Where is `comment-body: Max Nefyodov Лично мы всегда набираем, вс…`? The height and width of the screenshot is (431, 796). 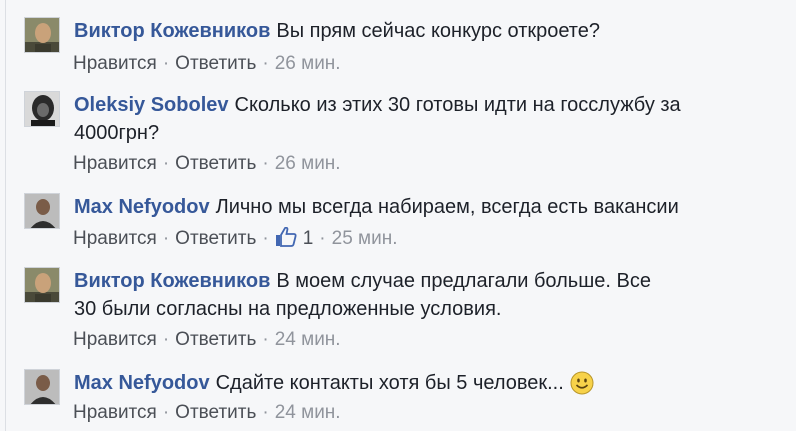 comment-body: Max Nefyodov Лично мы всегда набираем, вс… is located at coordinates (424, 207).